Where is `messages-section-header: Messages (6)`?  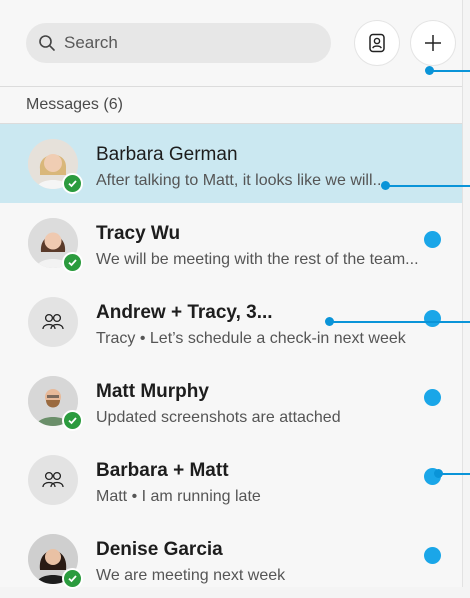
messages-section-header: Messages (6) is located at coordinates (231, 105).